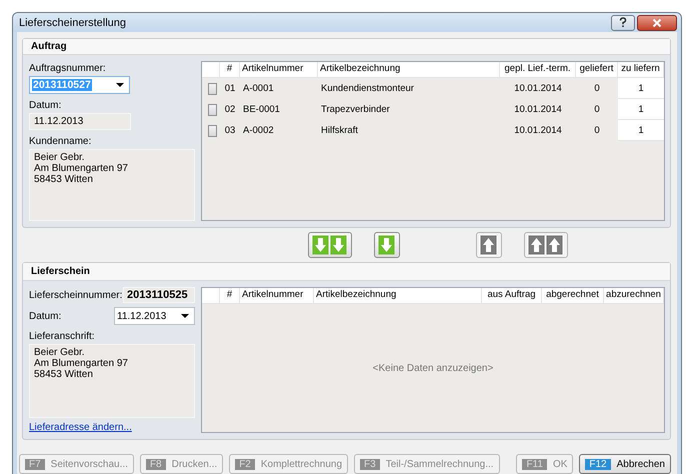 The height and width of the screenshot is (474, 686). What do you see at coordinates (538, 69) in the screenshot?
I see `column-header: gepl. Lief.-term.` at bounding box center [538, 69].